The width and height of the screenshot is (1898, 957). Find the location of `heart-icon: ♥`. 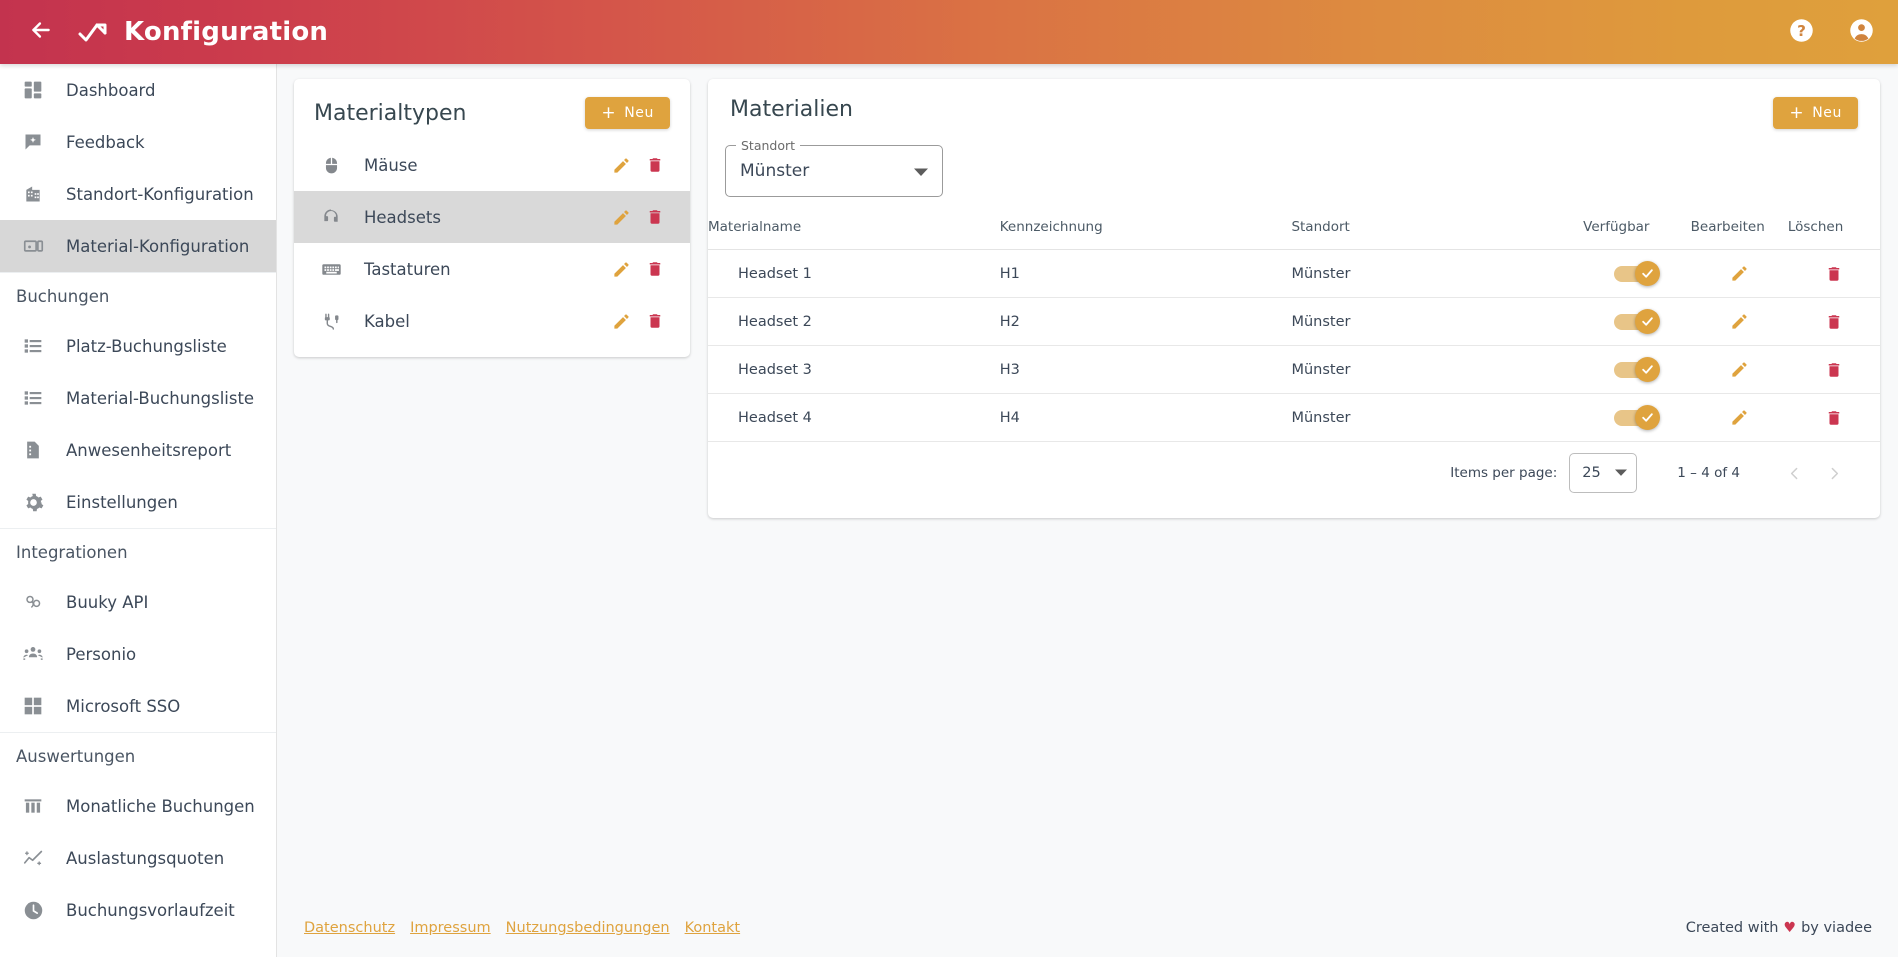

heart-icon: ♥ is located at coordinates (1790, 928).